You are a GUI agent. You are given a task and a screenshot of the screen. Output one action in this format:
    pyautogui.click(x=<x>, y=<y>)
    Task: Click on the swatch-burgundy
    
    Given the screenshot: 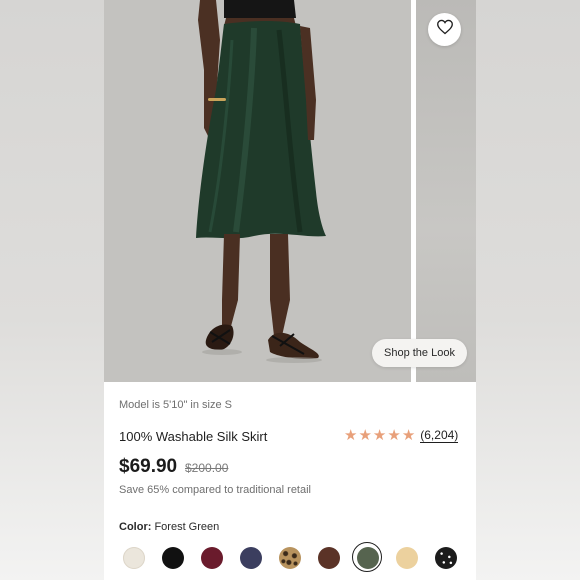 What is the action you would take?
    pyautogui.click(x=212, y=558)
    